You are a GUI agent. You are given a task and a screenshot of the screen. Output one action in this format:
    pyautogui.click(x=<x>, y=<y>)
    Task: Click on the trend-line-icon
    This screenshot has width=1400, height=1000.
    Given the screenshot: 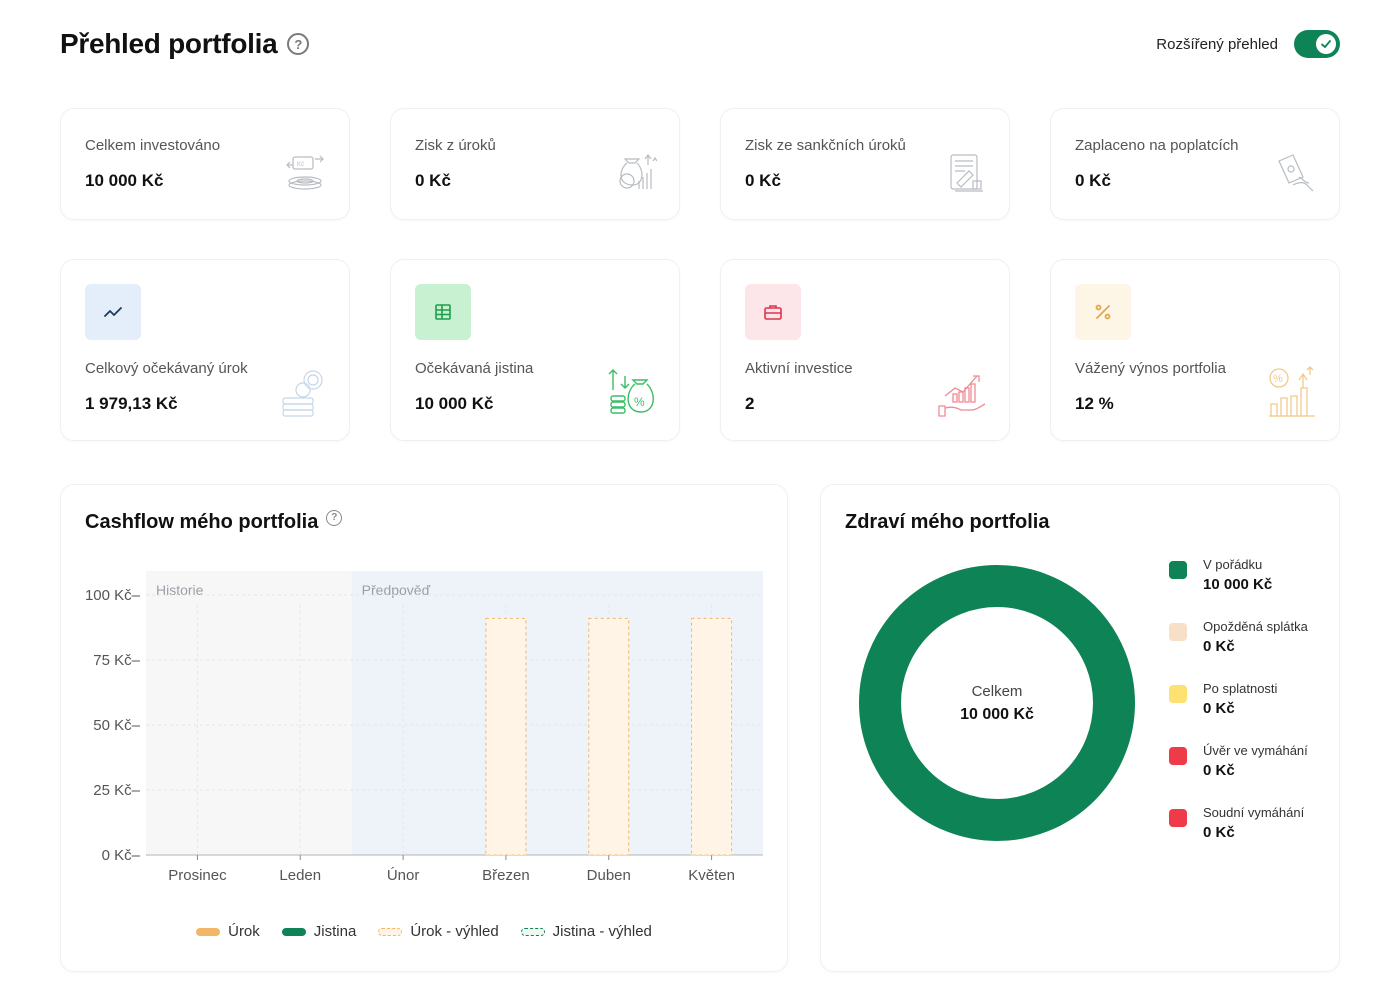 What is the action you would take?
    pyautogui.click(x=113, y=312)
    